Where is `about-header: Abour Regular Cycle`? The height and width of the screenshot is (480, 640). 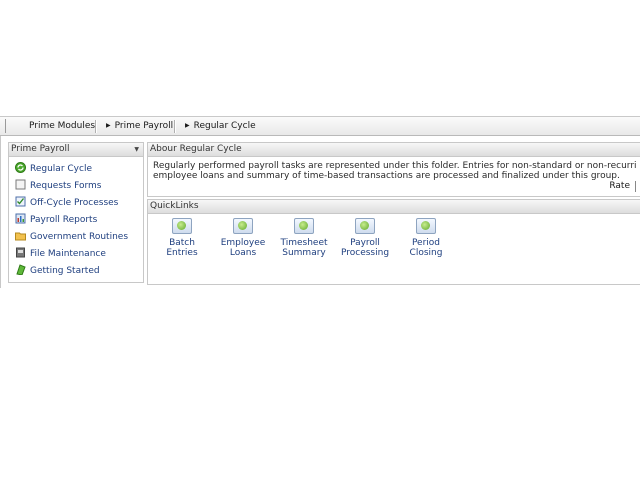
about-header: Abour Regular Cycle is located at coordinates (394, 150).